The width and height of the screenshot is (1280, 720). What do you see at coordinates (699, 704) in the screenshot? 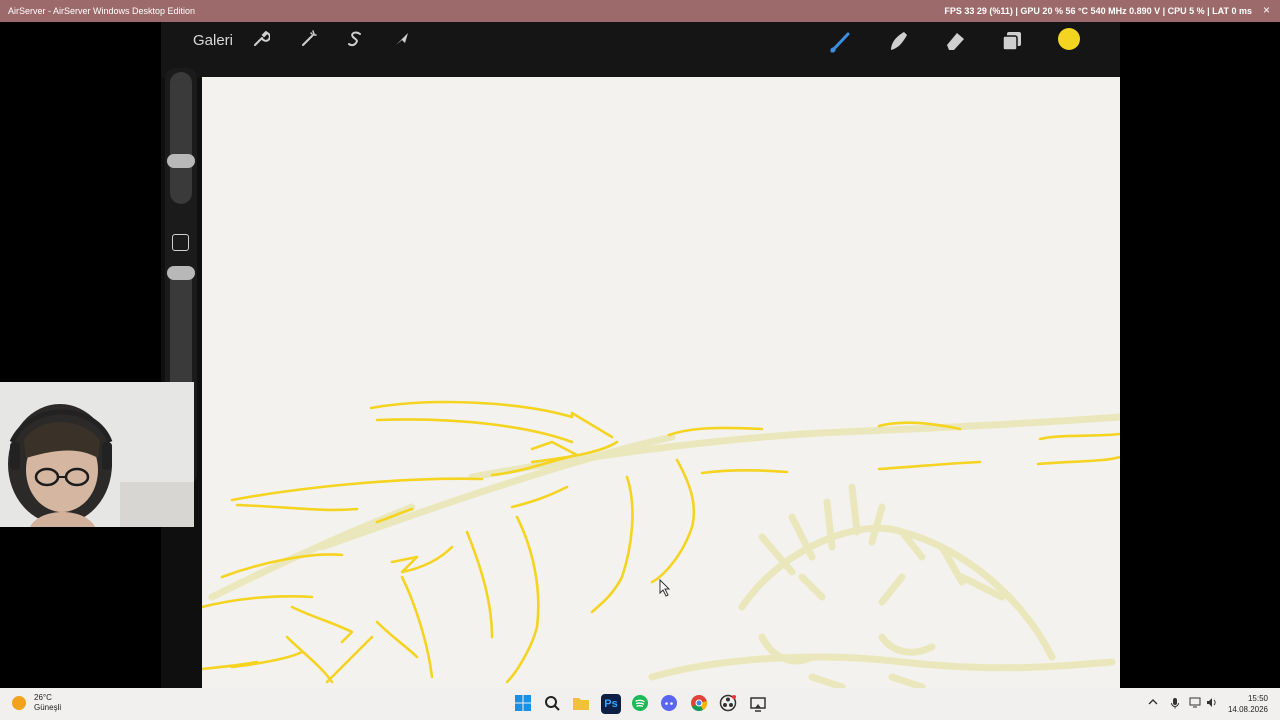
I see `chrome-icon` at bounding box center [699, 704].